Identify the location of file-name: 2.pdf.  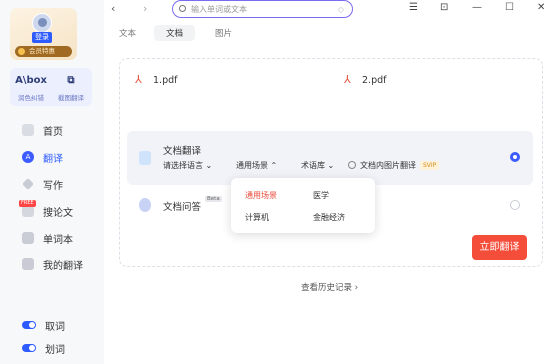
(374, 80).